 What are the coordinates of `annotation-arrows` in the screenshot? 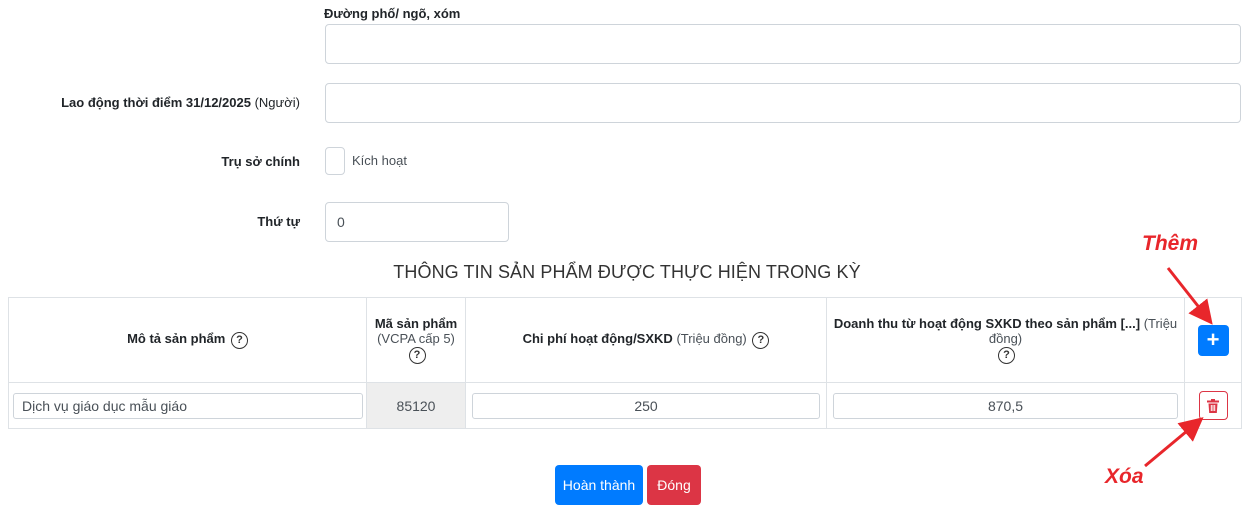 It's located at (1178, 367).